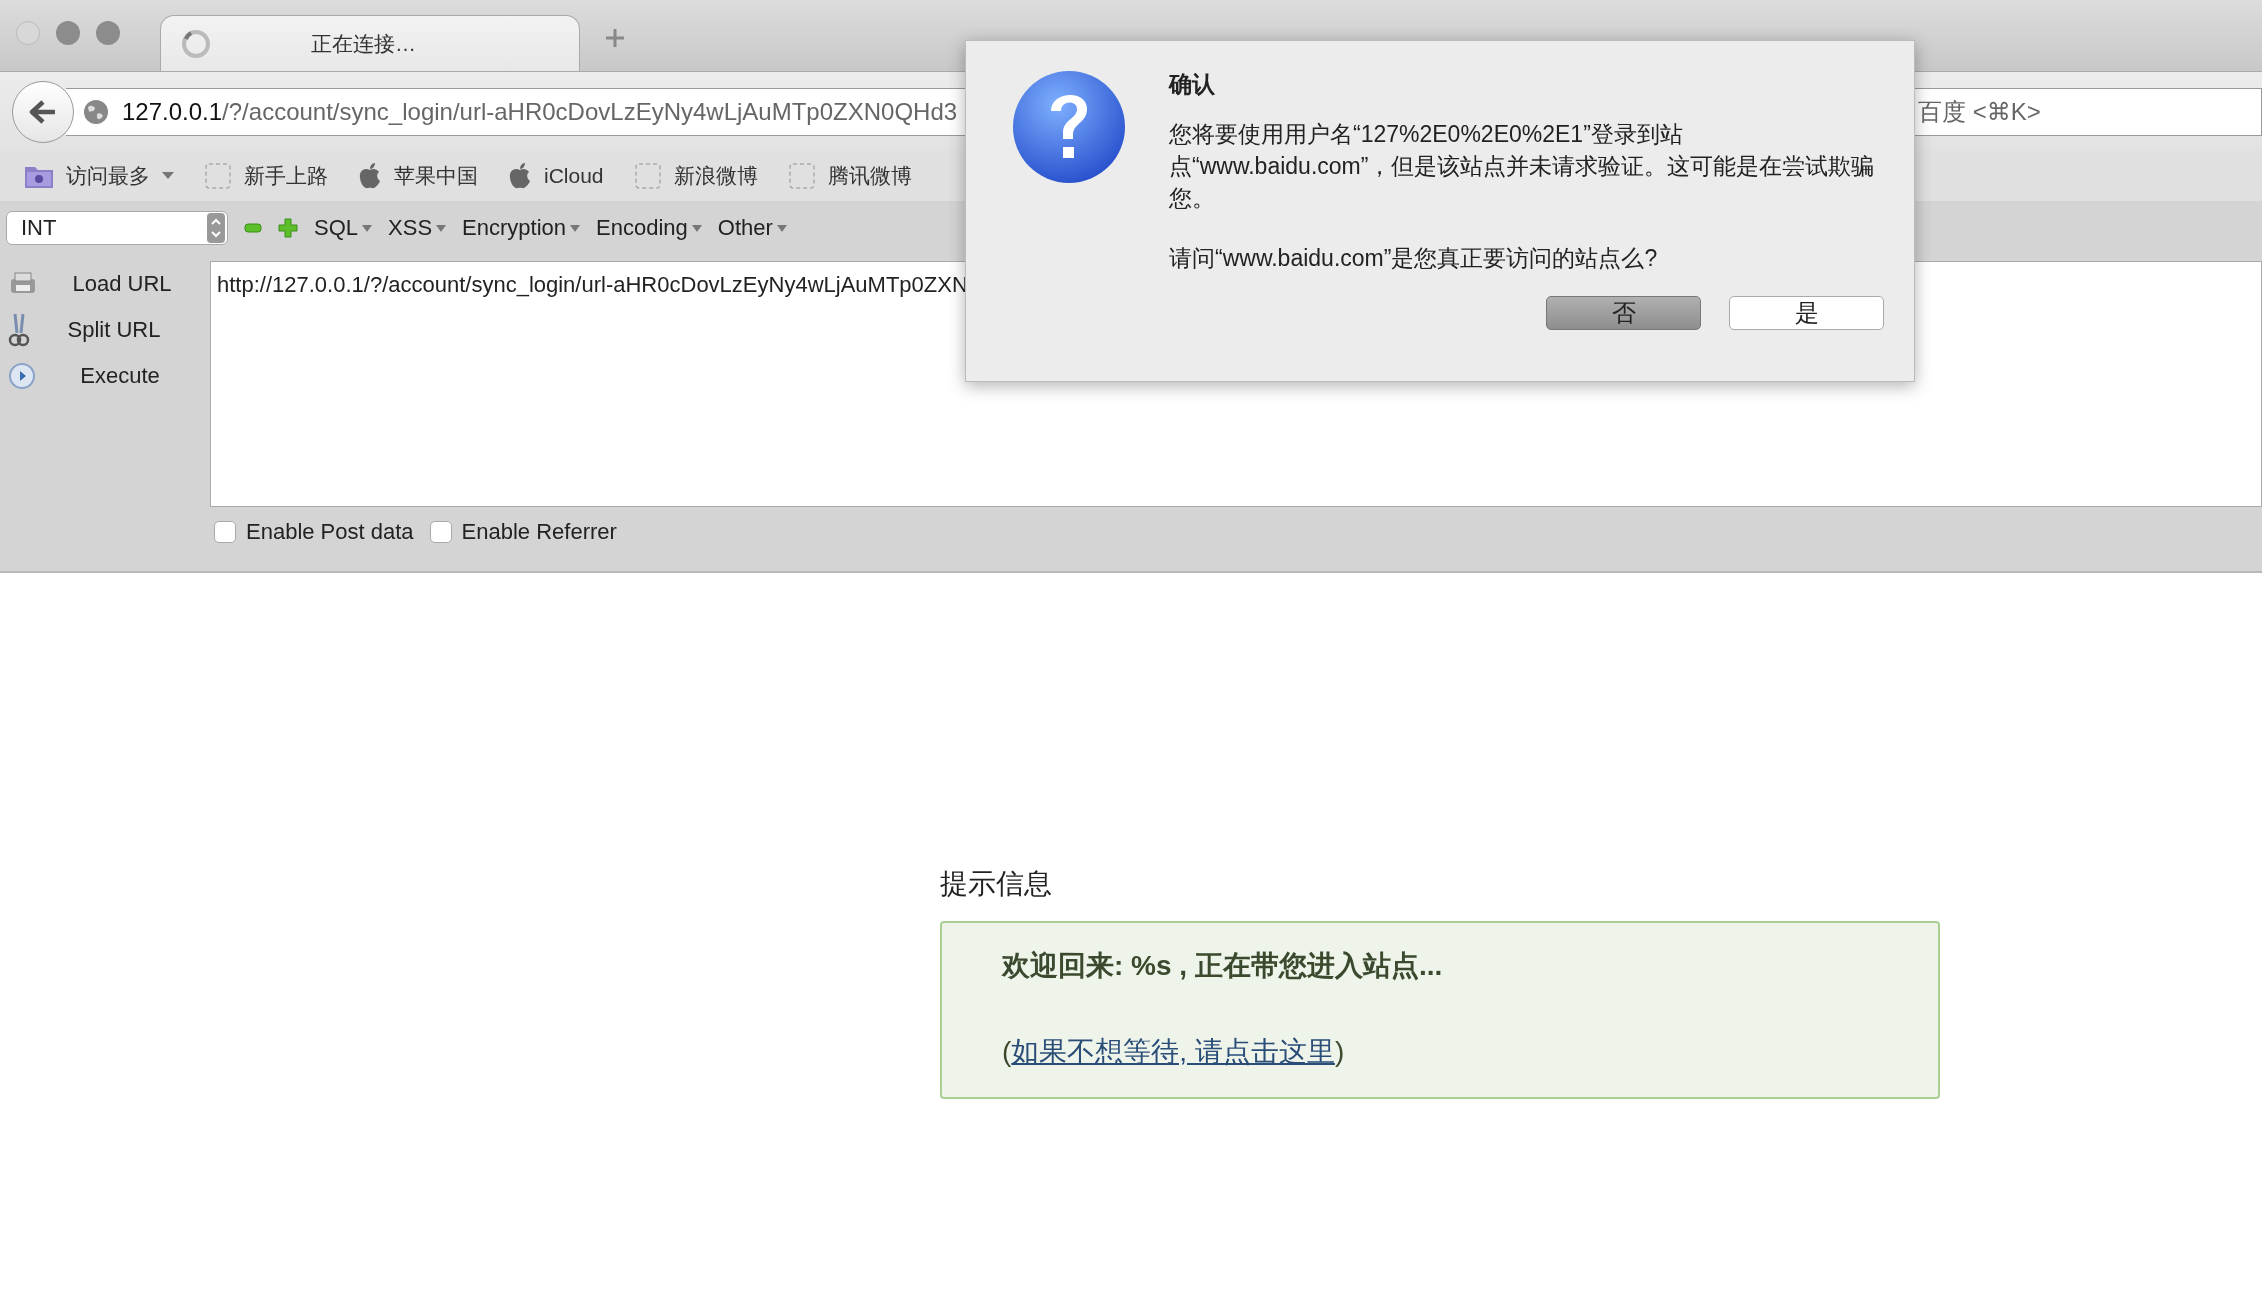  Describe the element at coordinates (1522, 166) in the screenshot. I see `dialog-message: 您将要使用用户名“127%2E0%2E0%2E1”登录到站点“www.baidu.com”，但是该站点并未请求验证。这可能是在尝试欺骗您。` at that location.